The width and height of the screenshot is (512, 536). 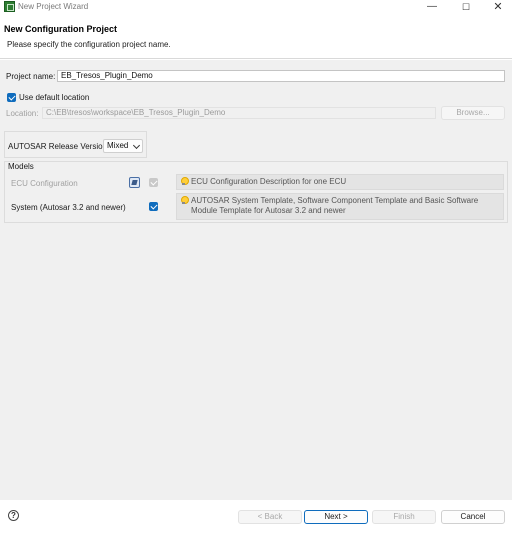 What do you see at coordinates (136, 145) in the screenshot?
I see `chevron-down-icon` at bounding box center [136, 145].